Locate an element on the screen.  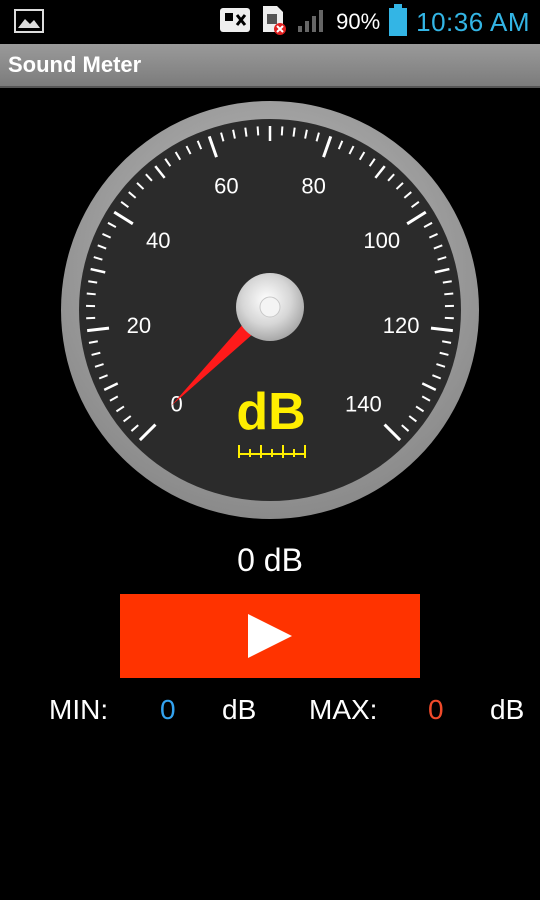
clock: 10:36 AM is located at coordinates (473, 21).